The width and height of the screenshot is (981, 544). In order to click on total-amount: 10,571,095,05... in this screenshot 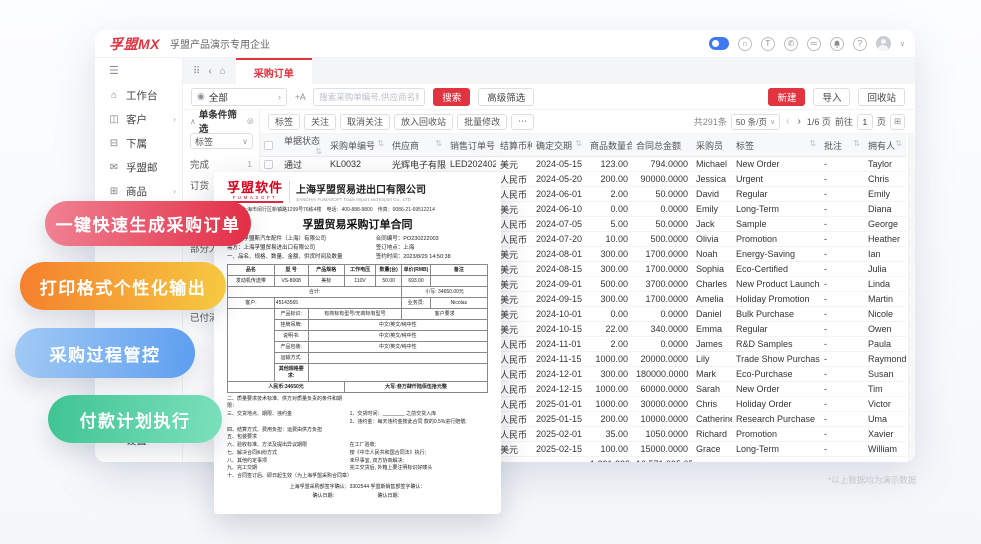, I will do `click(662, 459)`.